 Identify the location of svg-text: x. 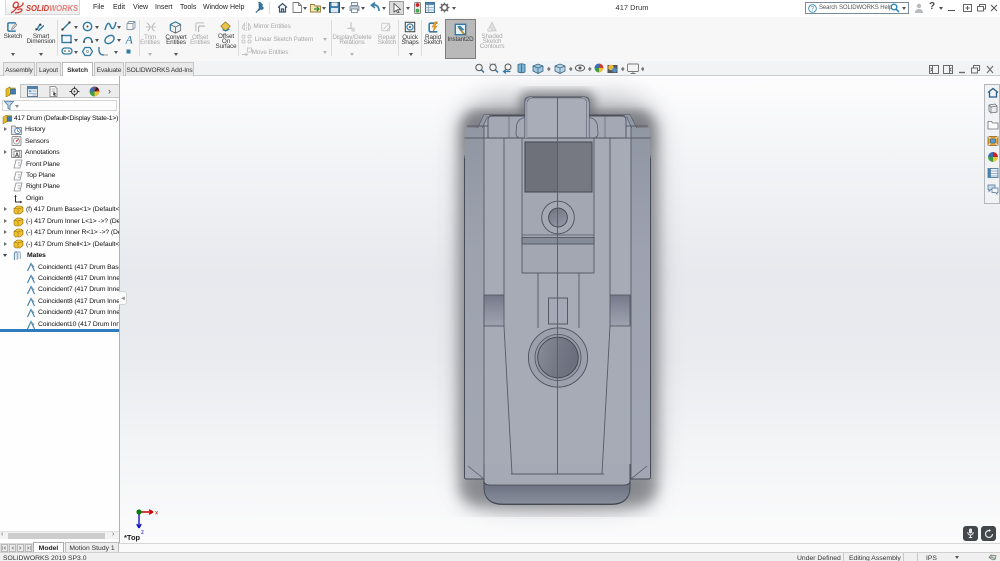
(156, 514).